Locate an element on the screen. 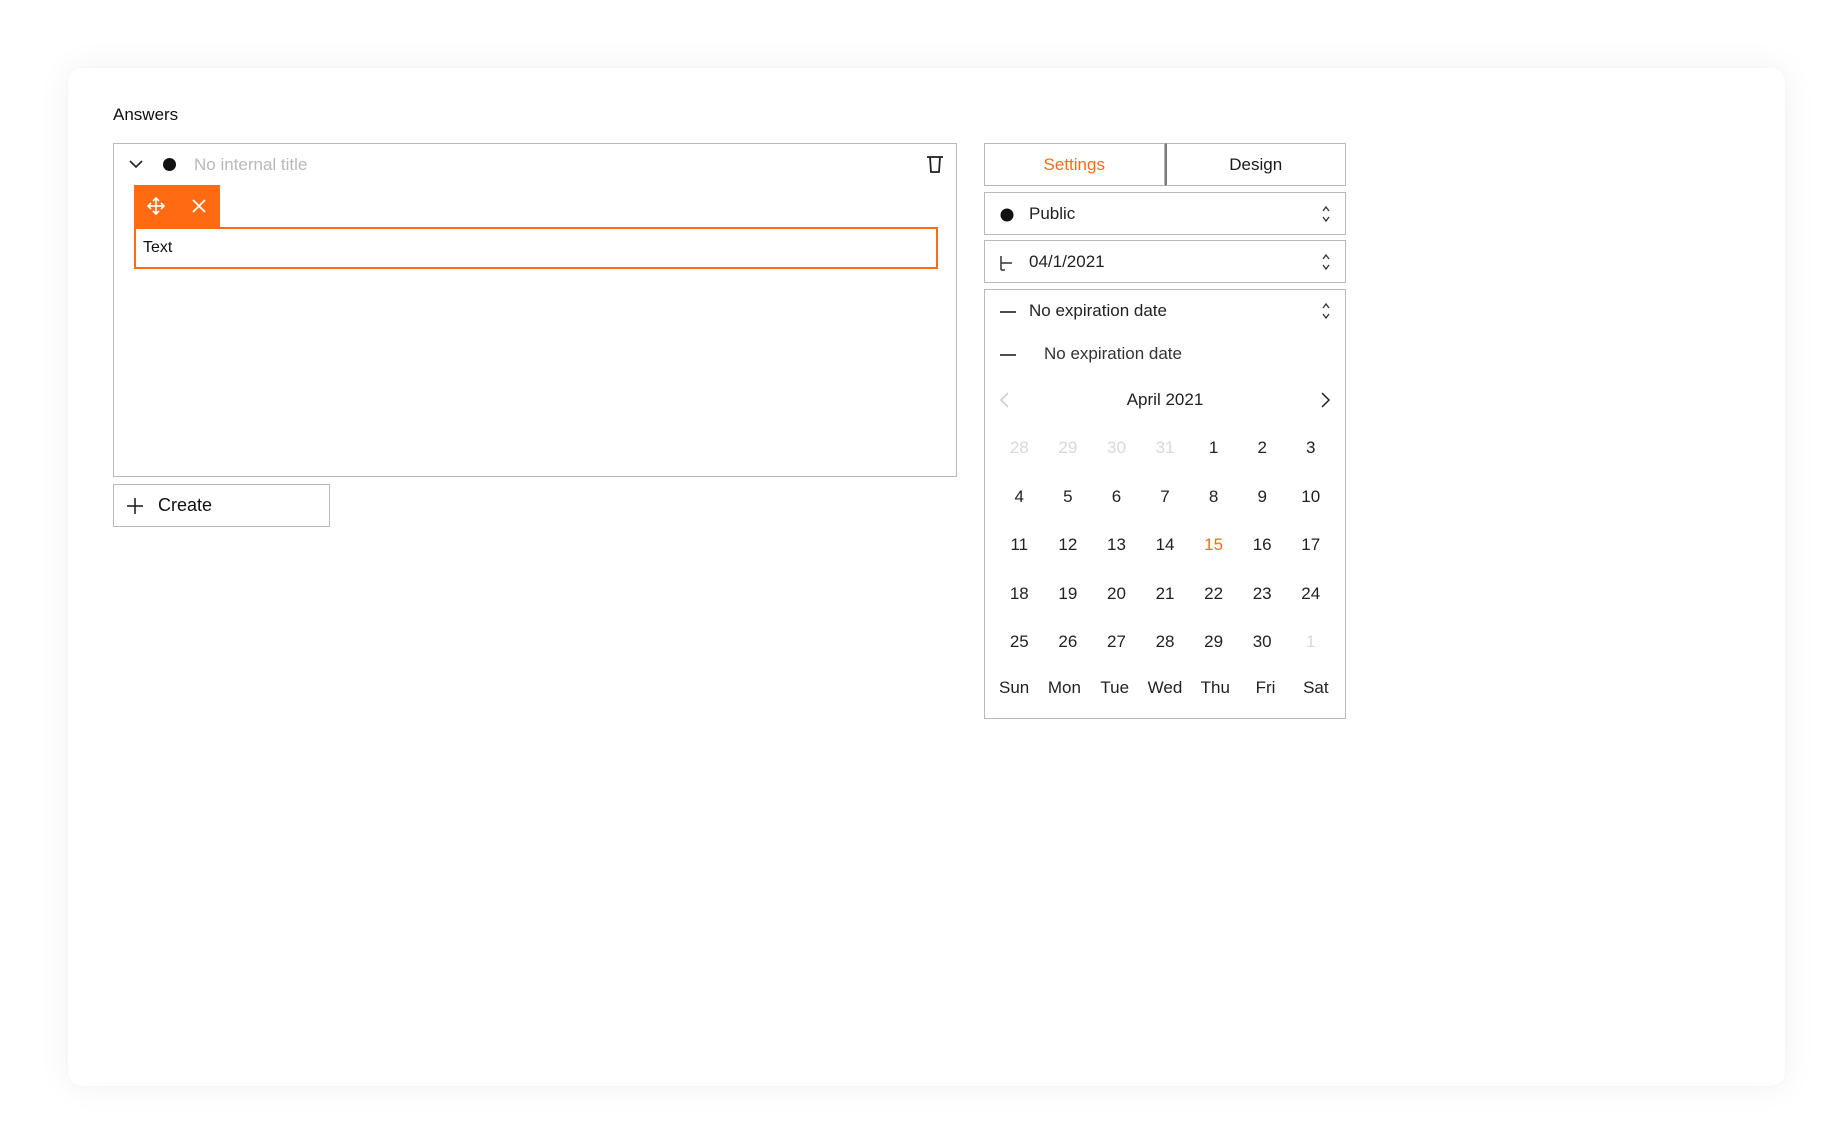  month-navigation: April 2021 is located at coordinates (1165, 400).